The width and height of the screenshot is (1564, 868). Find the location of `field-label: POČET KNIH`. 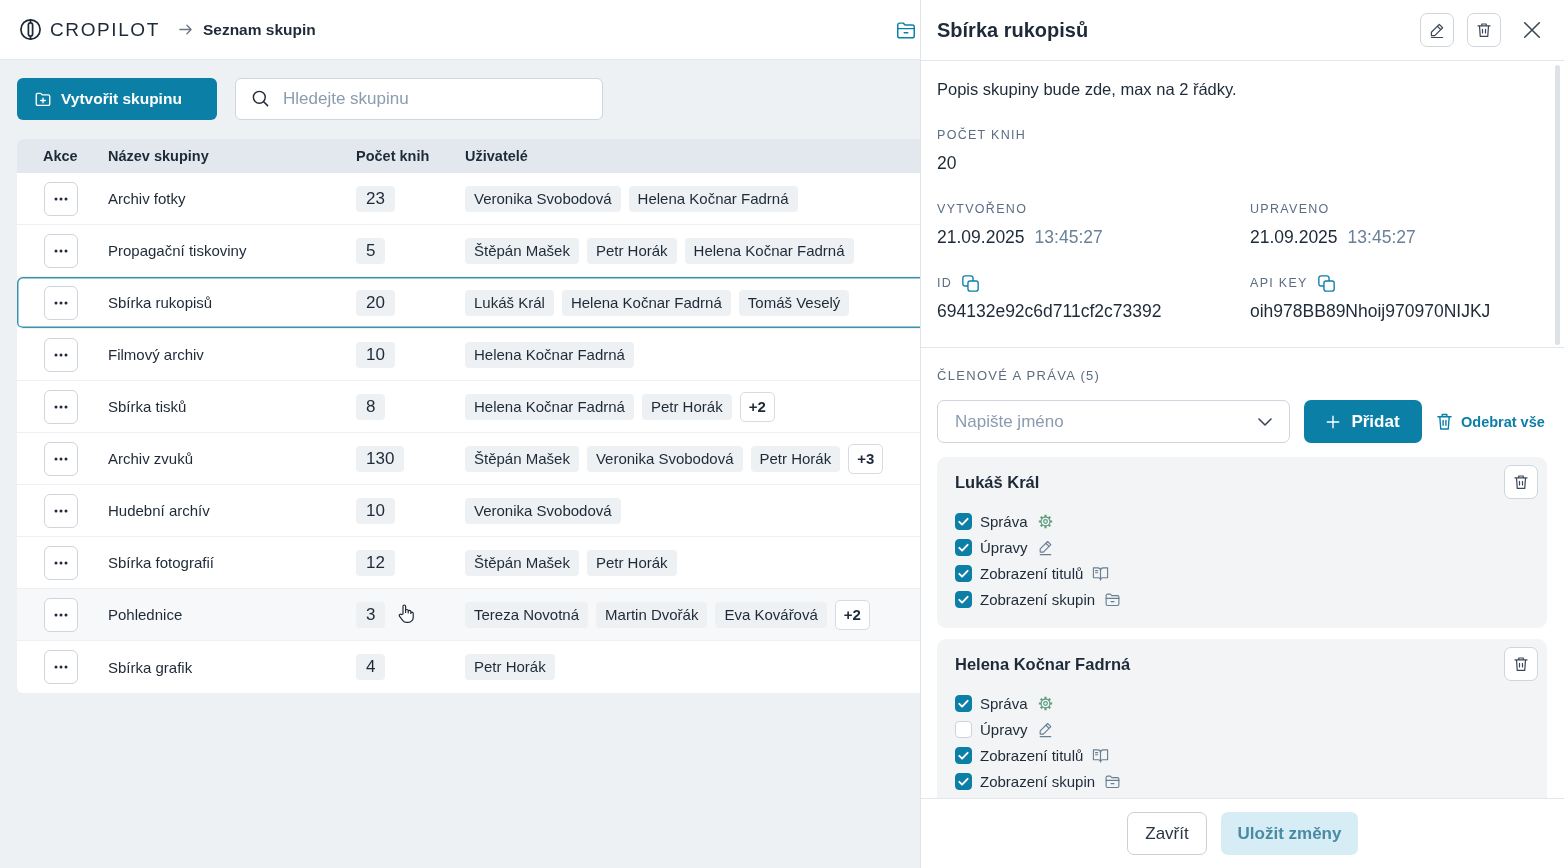

field-label: POČET KNIH is located at coordinates (982, 135).